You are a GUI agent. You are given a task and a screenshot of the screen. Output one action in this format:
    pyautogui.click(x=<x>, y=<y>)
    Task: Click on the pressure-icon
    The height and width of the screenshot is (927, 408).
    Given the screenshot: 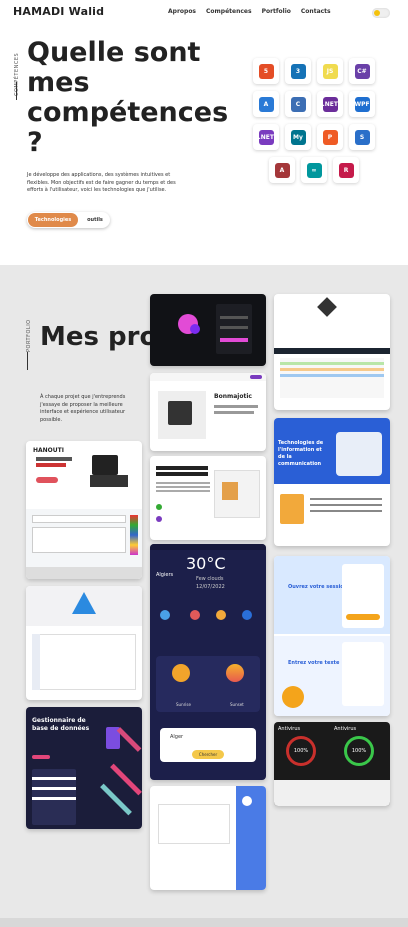 What is the action you would take?
    pyautogui.click(x=195, y=615)
    